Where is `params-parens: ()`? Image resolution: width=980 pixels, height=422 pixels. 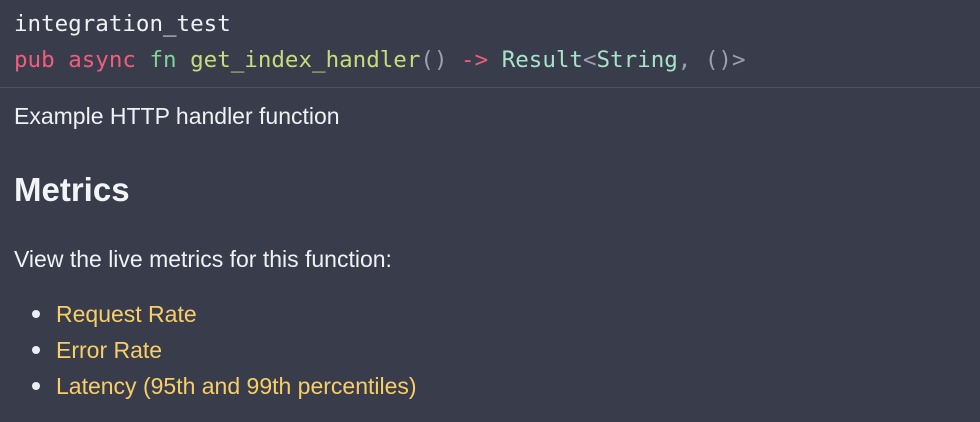
params-parens: () is located at coordinates (434, 60).